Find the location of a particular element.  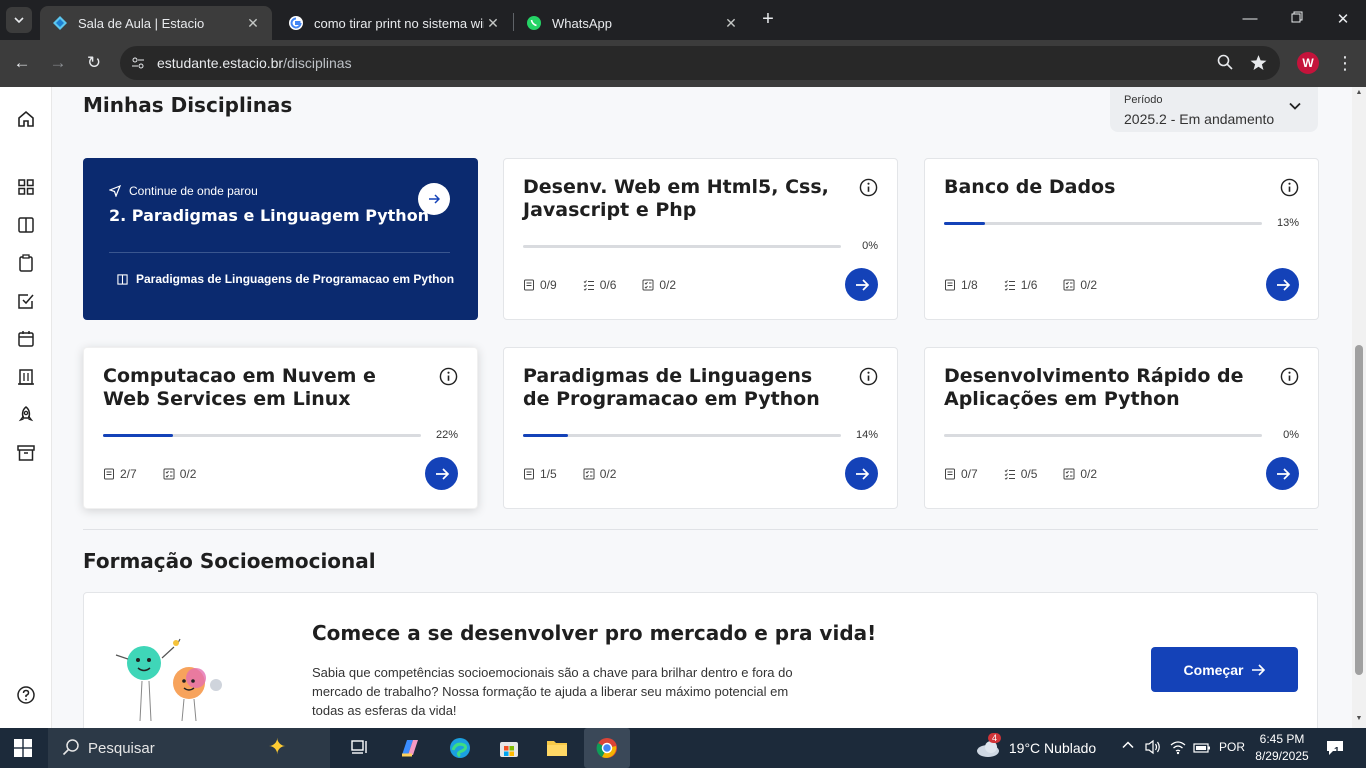

course-card: Banco de Dados 13% 1/8 1/6 0/2 is located at coordinates (1121, 239).